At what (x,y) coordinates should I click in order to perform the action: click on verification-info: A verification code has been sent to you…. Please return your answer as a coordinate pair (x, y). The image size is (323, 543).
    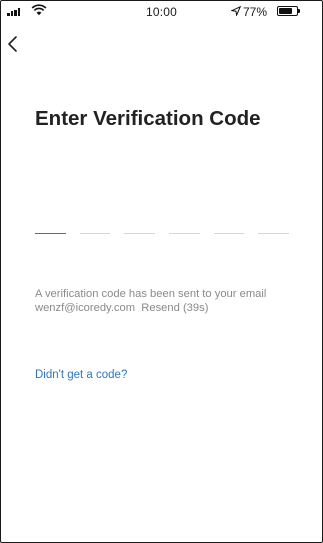
    Looking at the image, I should click on (163, 301).